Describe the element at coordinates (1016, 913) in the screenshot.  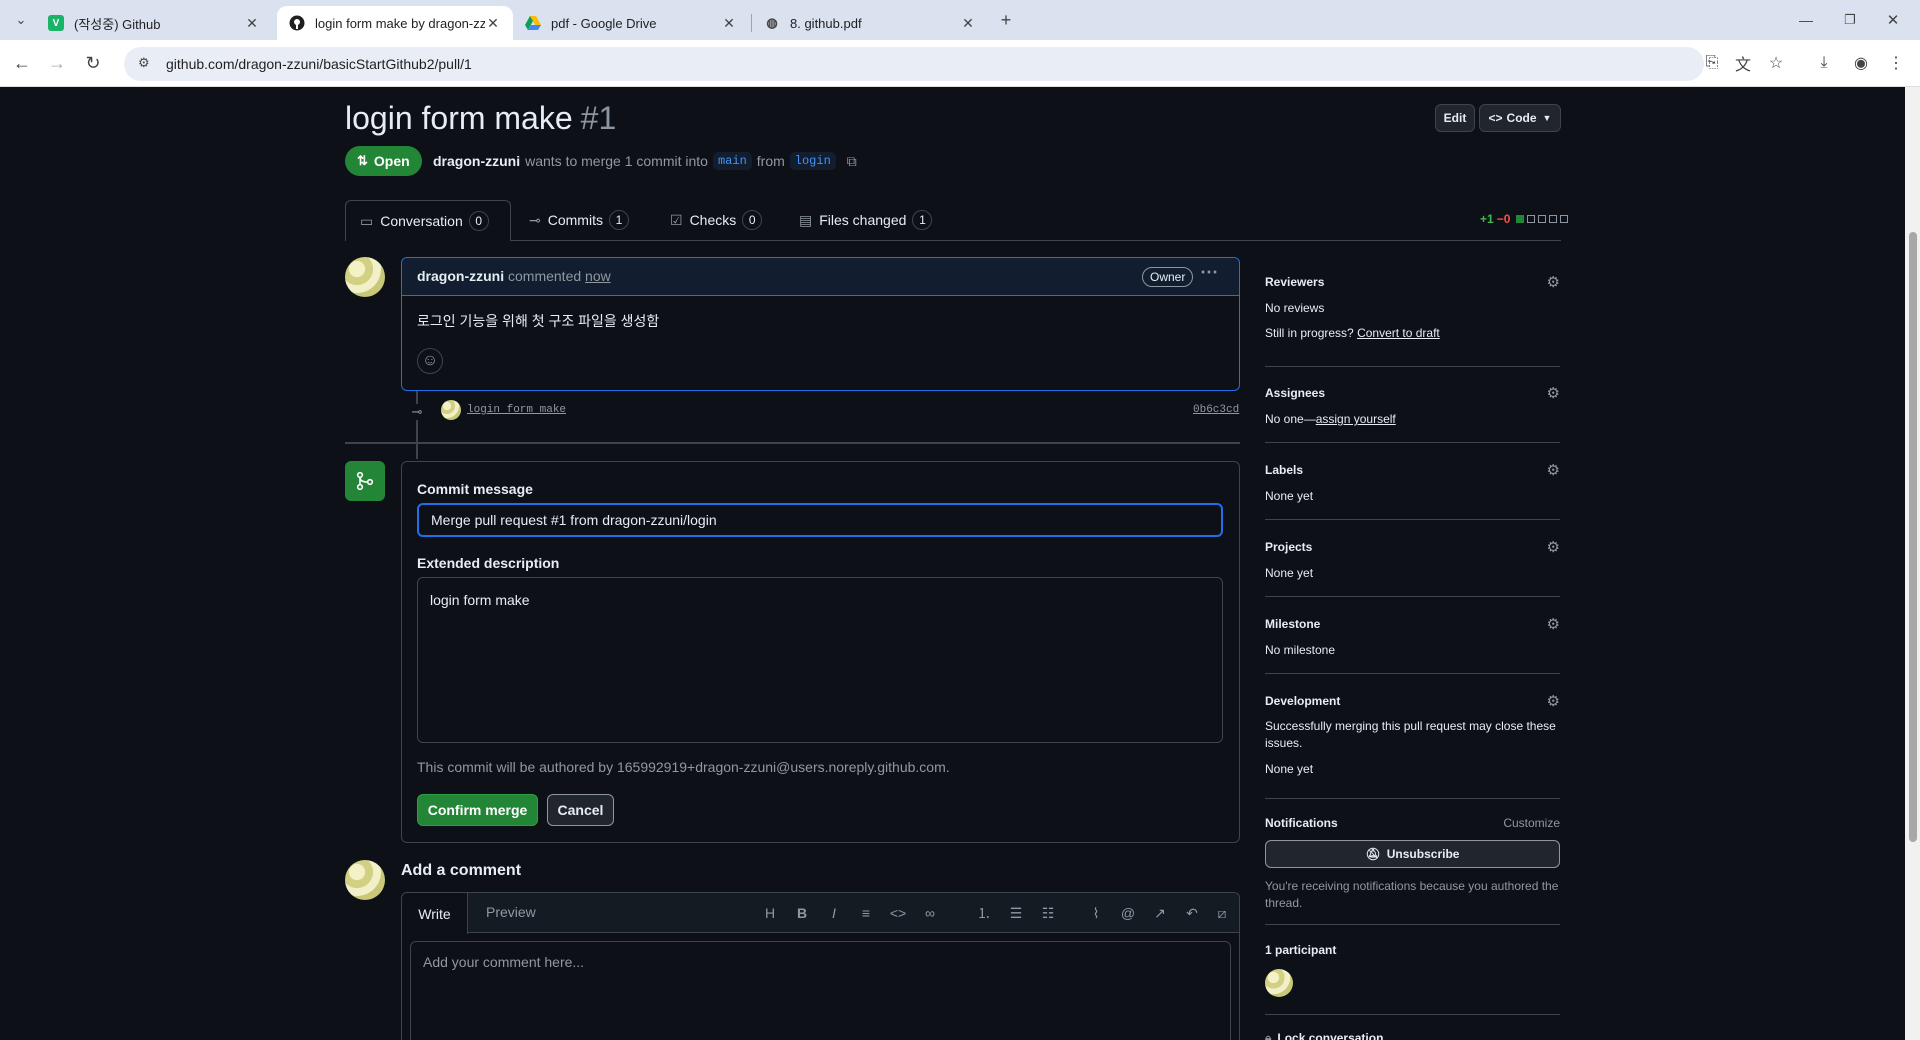
I see `unordered-list-icon: ☰` at that location.